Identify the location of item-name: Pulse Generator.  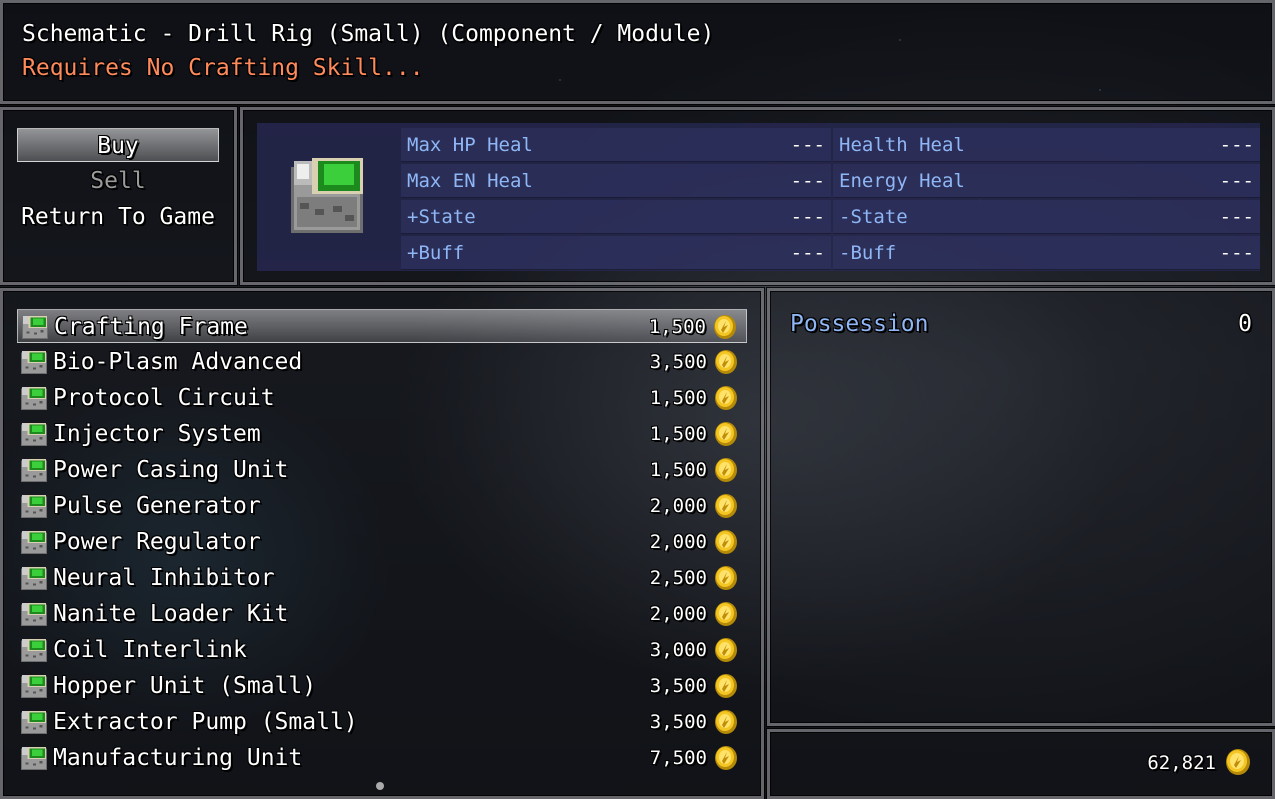
(157, 506).